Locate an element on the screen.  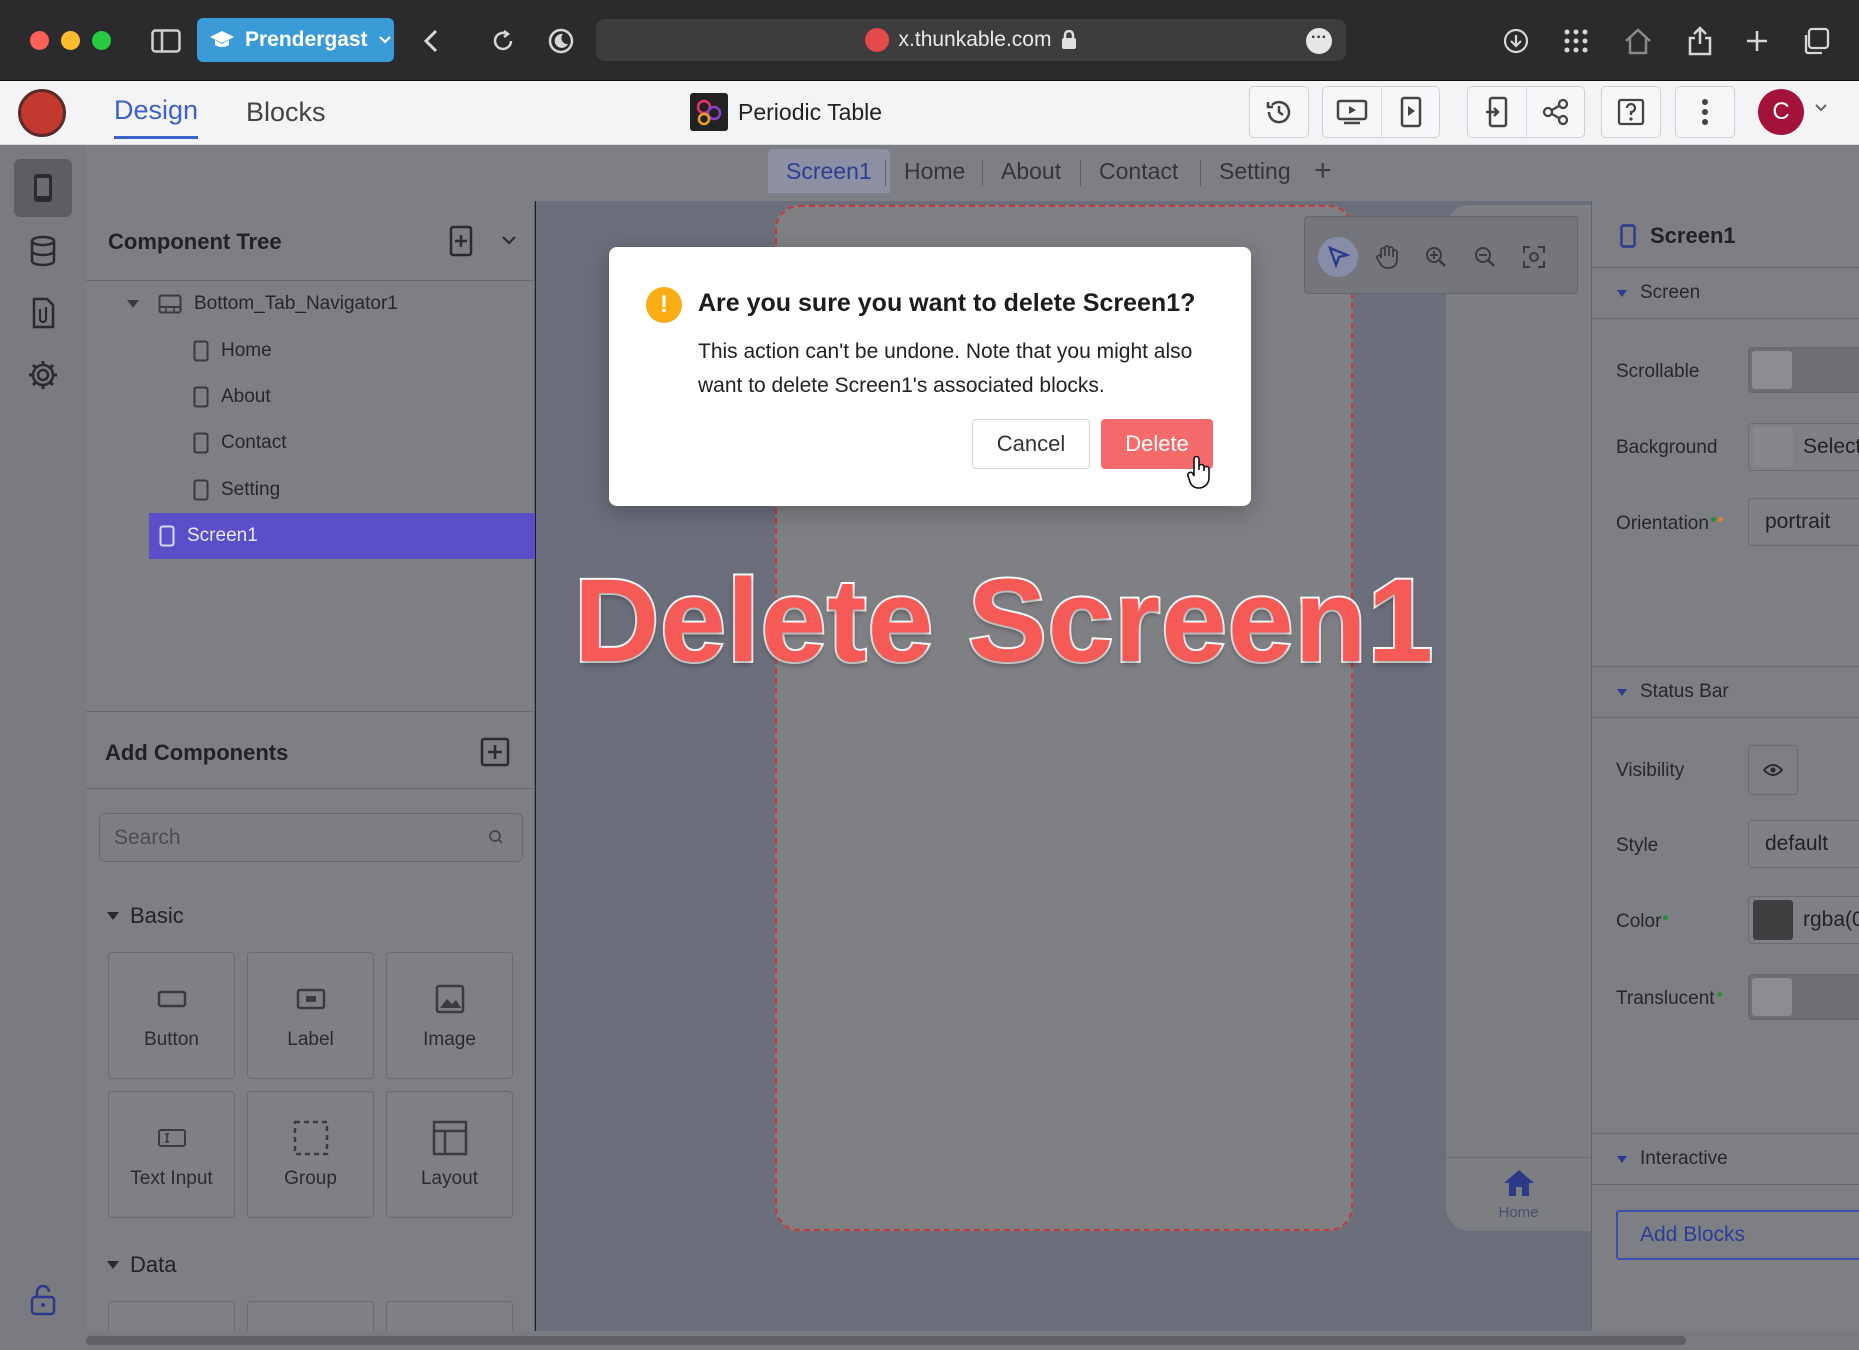
section-label-screen: Screen is located at coordinates (1670, 292).